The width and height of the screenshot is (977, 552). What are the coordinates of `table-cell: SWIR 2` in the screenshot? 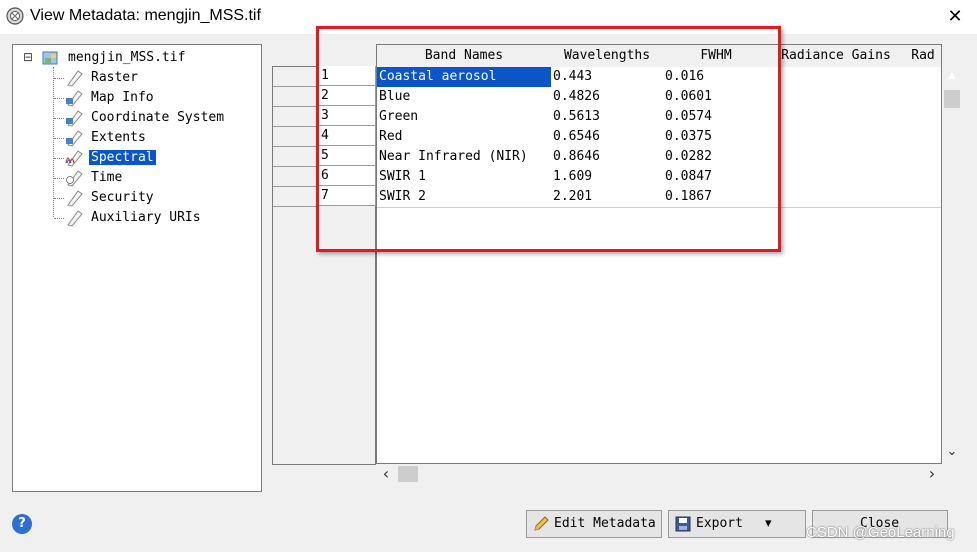 It's located at (465, 197).